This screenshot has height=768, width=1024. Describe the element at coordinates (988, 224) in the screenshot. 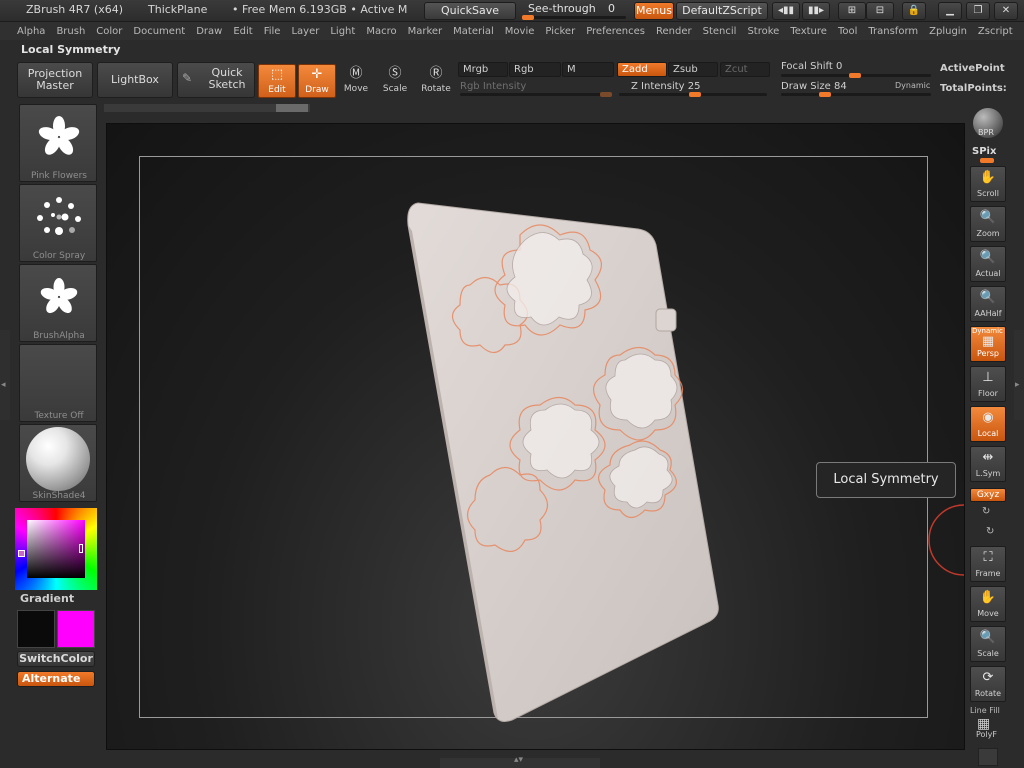

I see `zoom-button: 🔍 Zoom` at that location.